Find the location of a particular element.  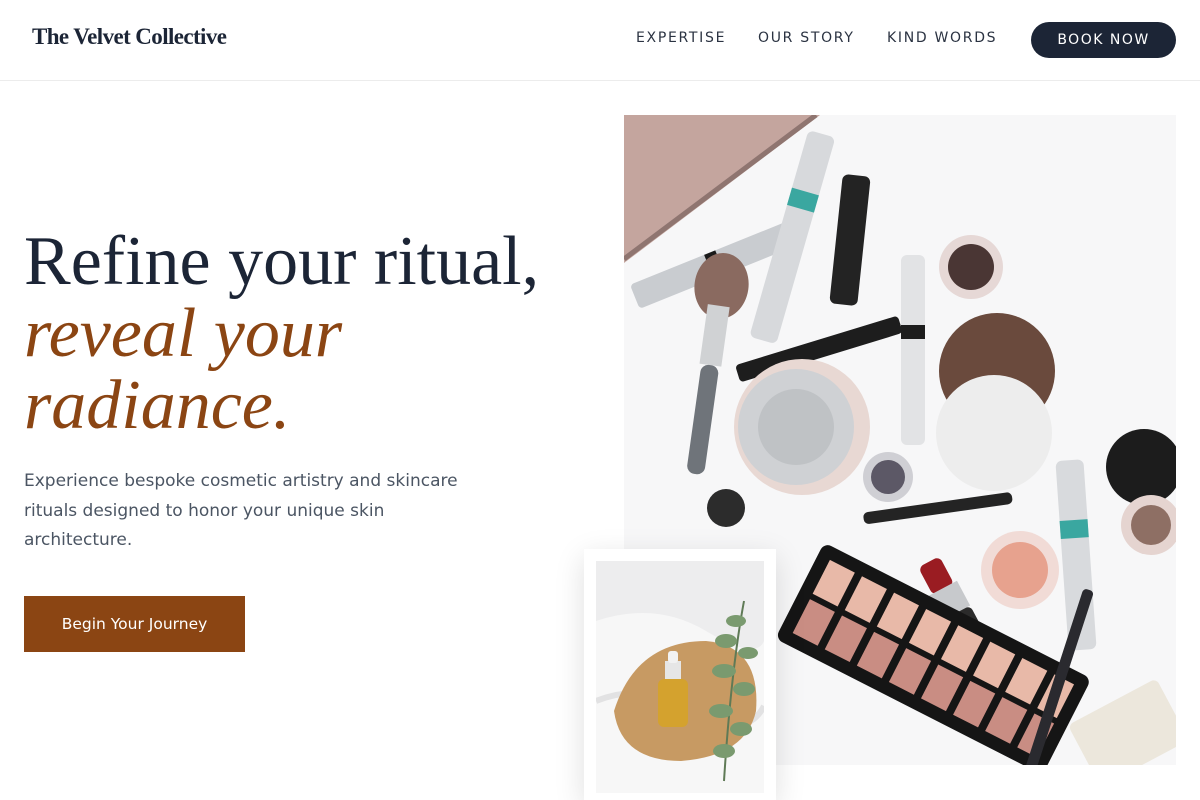

headline-line-1: Refine your ritual, is located at coordinates (282, 261).